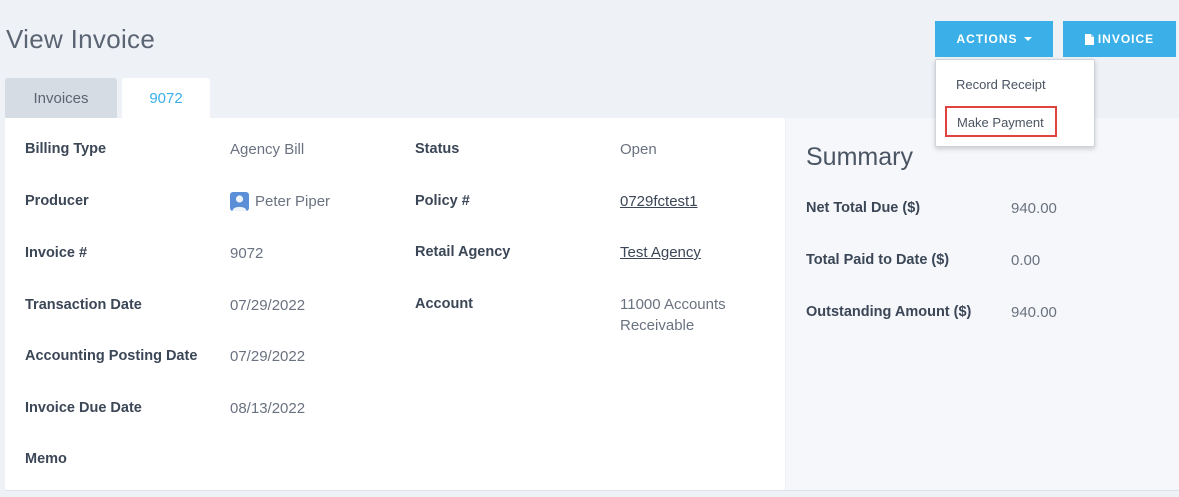 The image size is (1179, 497). What do you see at coordinates (442, 201) in the screenshot?
I see `policy-number-label: Policy #` at bounding box center [442, 201].